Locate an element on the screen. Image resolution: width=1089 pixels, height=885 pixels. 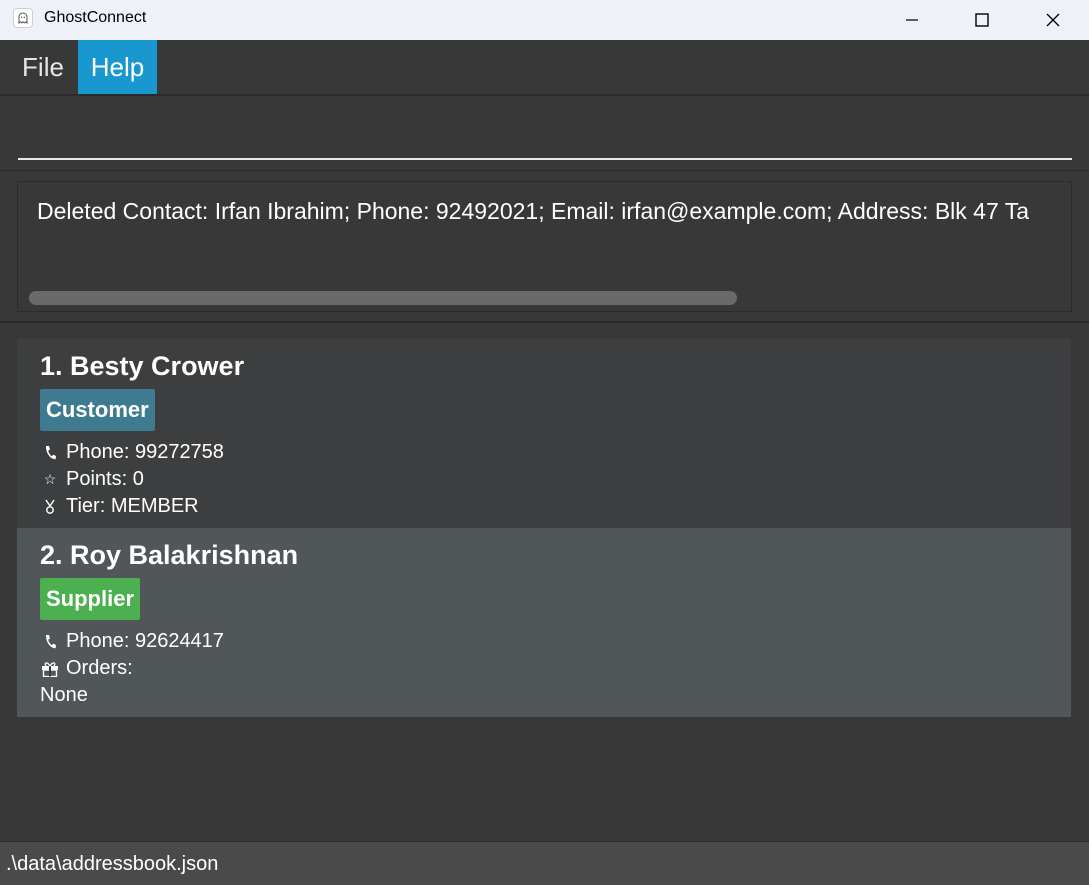
maximize-icon is located at coordinates (982, 20).